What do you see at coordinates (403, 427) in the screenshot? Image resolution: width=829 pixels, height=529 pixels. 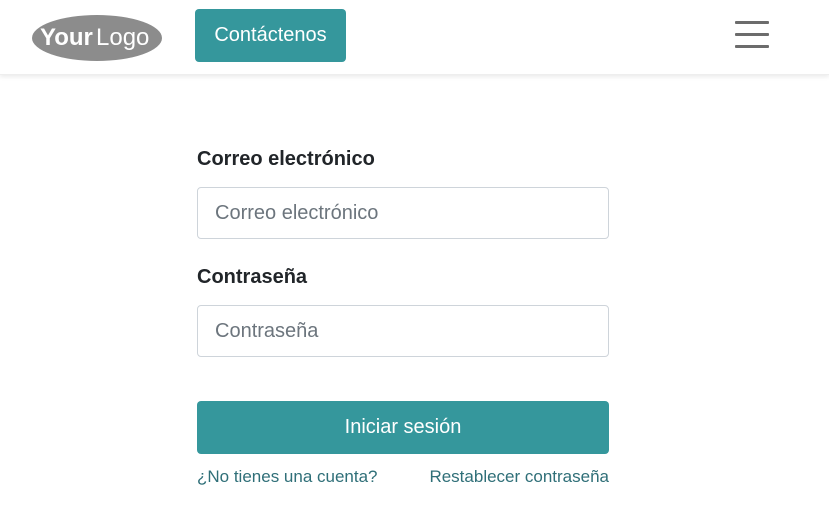 I see `login-button: Iniciar sesión` at bounding box center [403, 427].